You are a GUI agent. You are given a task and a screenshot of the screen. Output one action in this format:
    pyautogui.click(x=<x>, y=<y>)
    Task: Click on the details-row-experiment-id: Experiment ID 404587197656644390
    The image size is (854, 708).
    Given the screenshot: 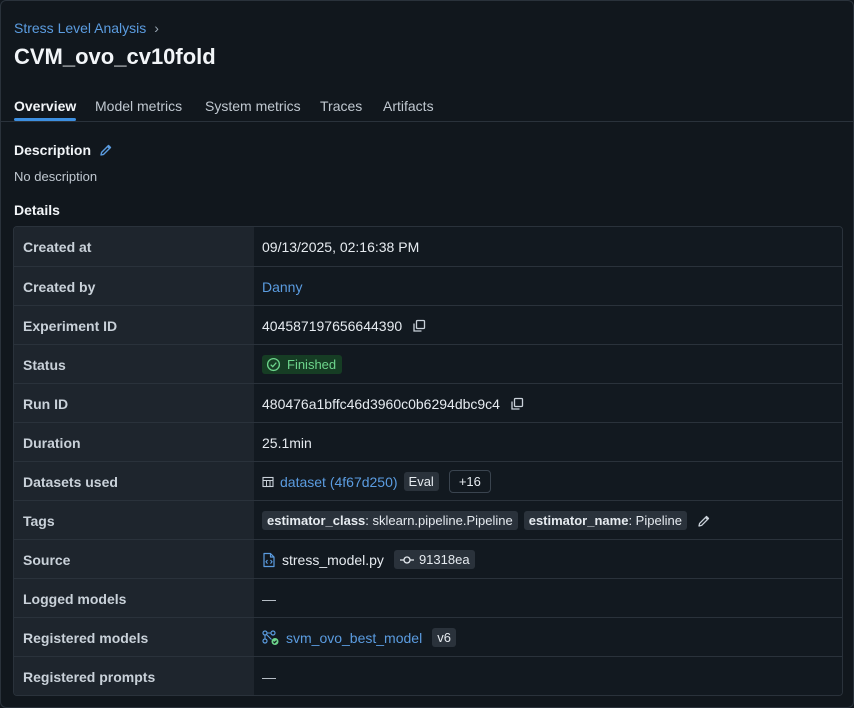 What is the action you would take?
    pyautogui.click(x=428, y=325)
    